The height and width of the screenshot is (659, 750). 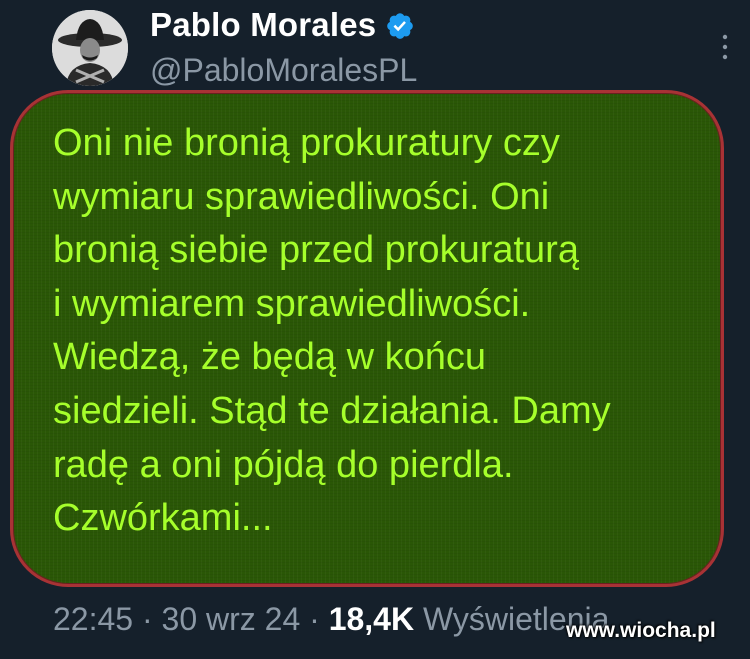 What do you see at coordinates (283, 464) in the screenshot?
I see `tweet-text-line: radę a oni pójdą do pierdla.` at bounding box center [283, 464].